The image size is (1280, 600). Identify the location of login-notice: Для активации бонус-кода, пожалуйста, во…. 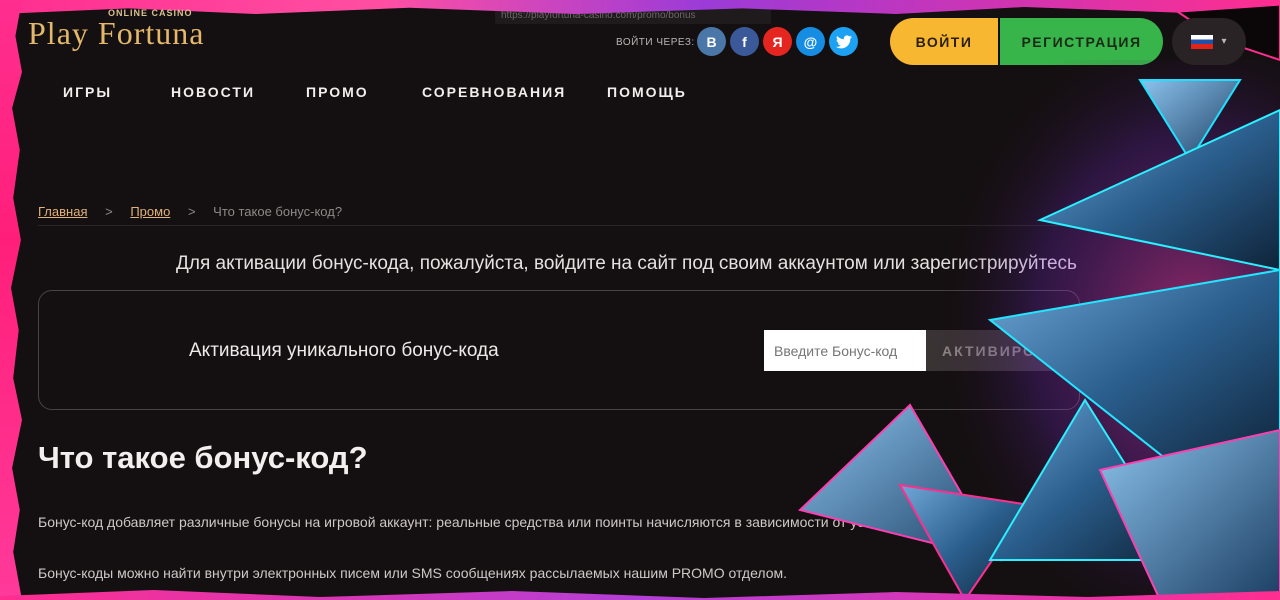
(626, 263).